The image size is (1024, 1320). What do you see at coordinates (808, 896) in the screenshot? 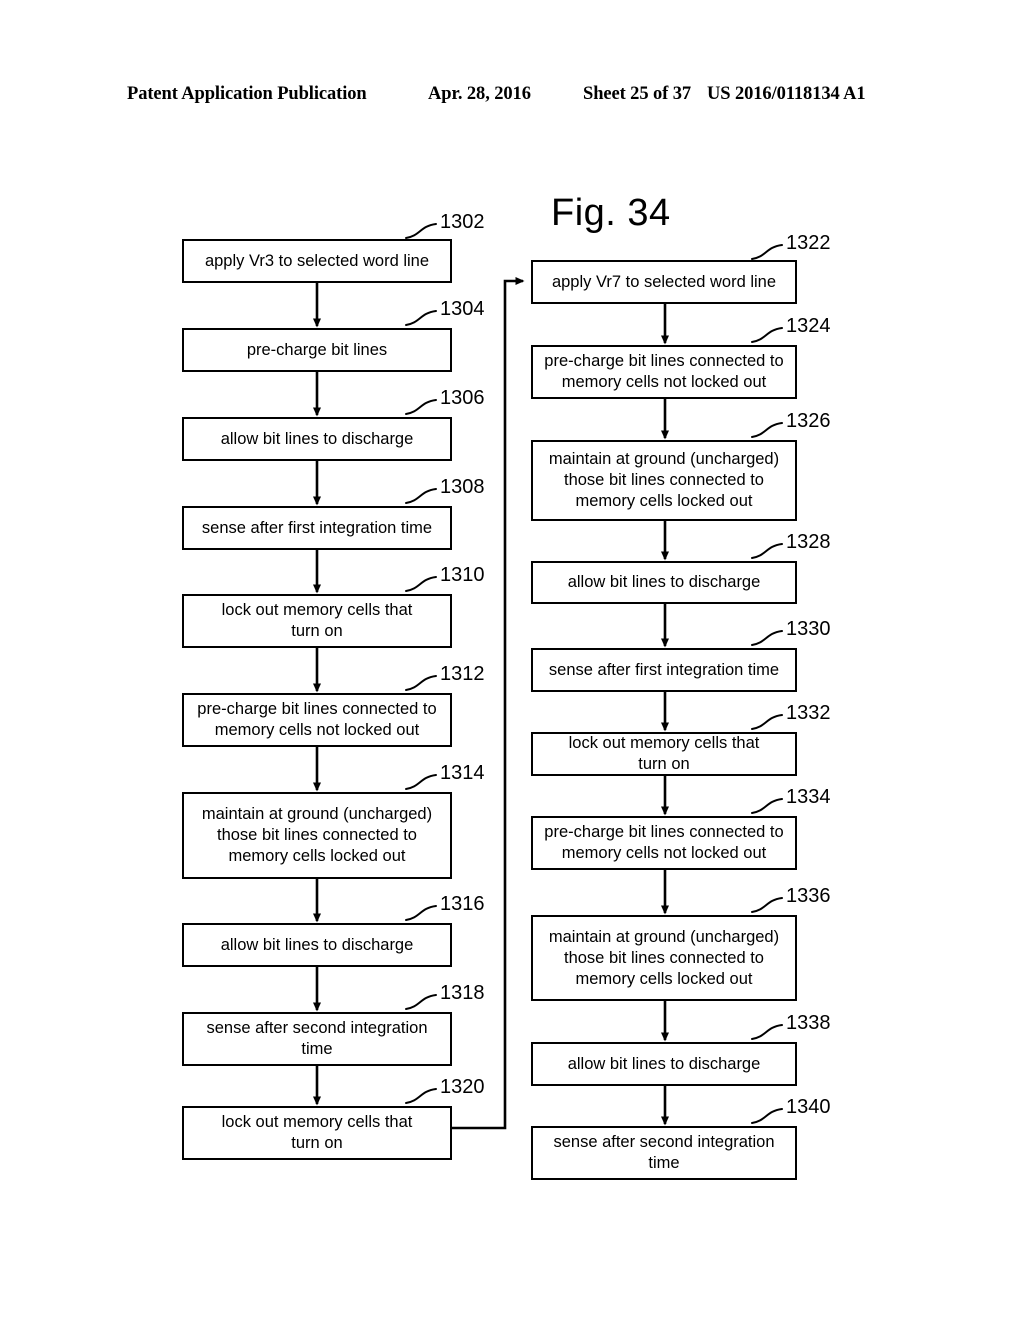
I see `reference-numeral-1336: 1336` at bounding box center [808, 896].